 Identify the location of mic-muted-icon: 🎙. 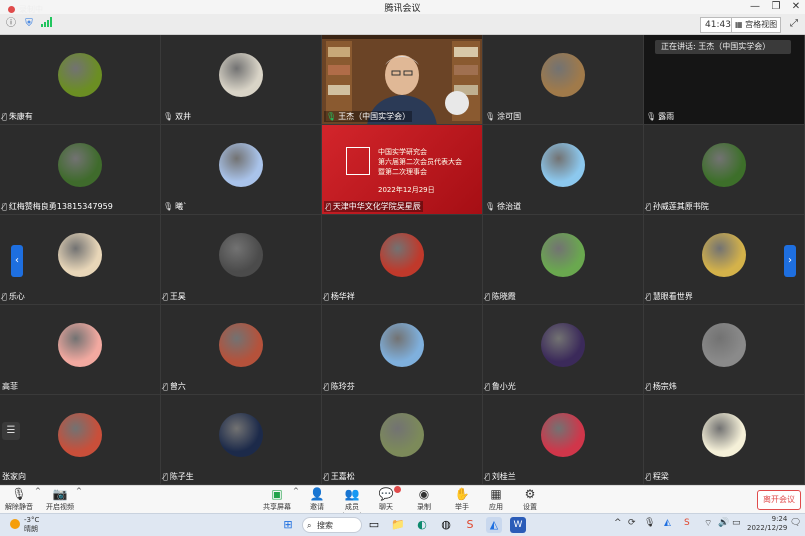
(19, 494).